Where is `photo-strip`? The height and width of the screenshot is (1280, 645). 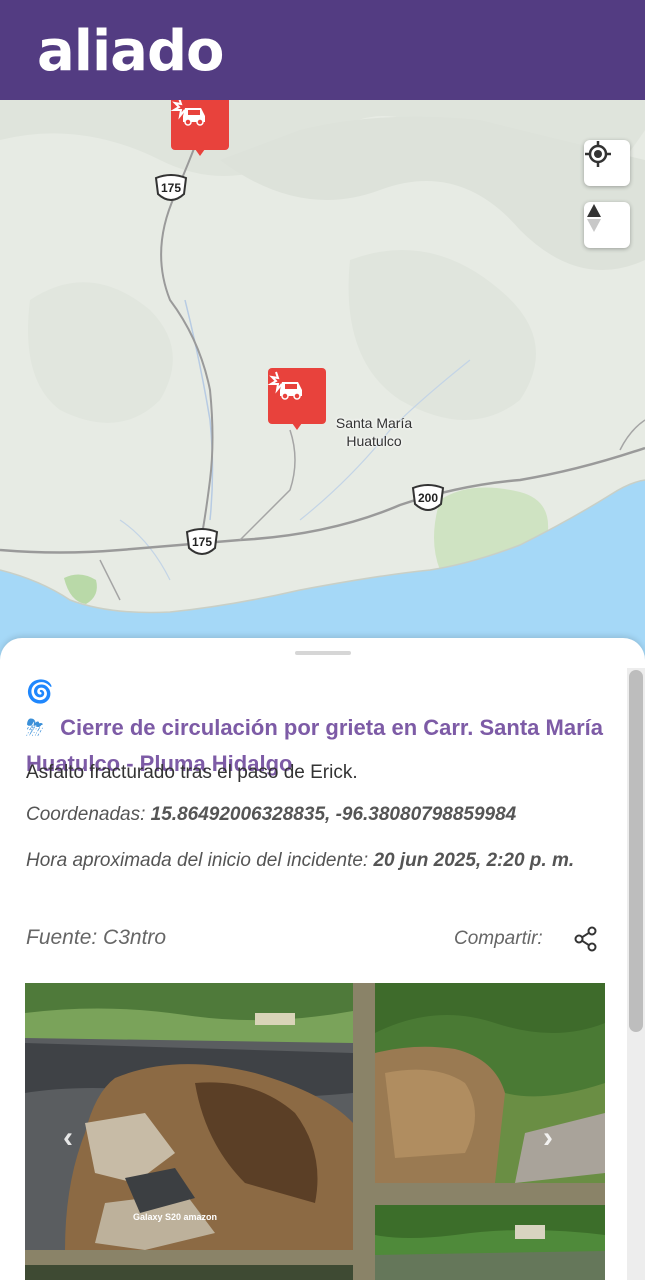
photo-strip is located at coordinates (189, 1272).